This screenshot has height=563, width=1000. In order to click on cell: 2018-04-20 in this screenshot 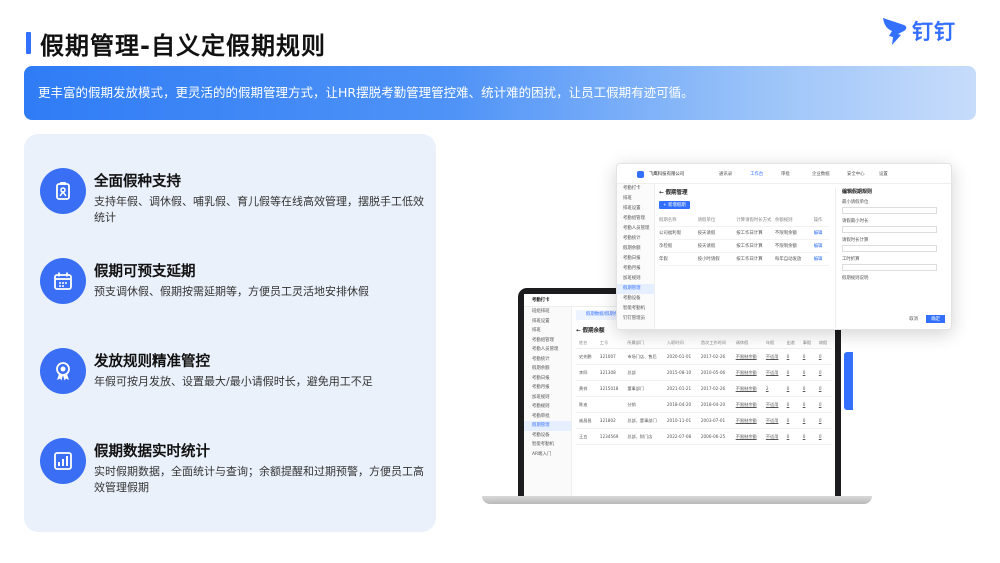, I will do `click(680, 404)`.